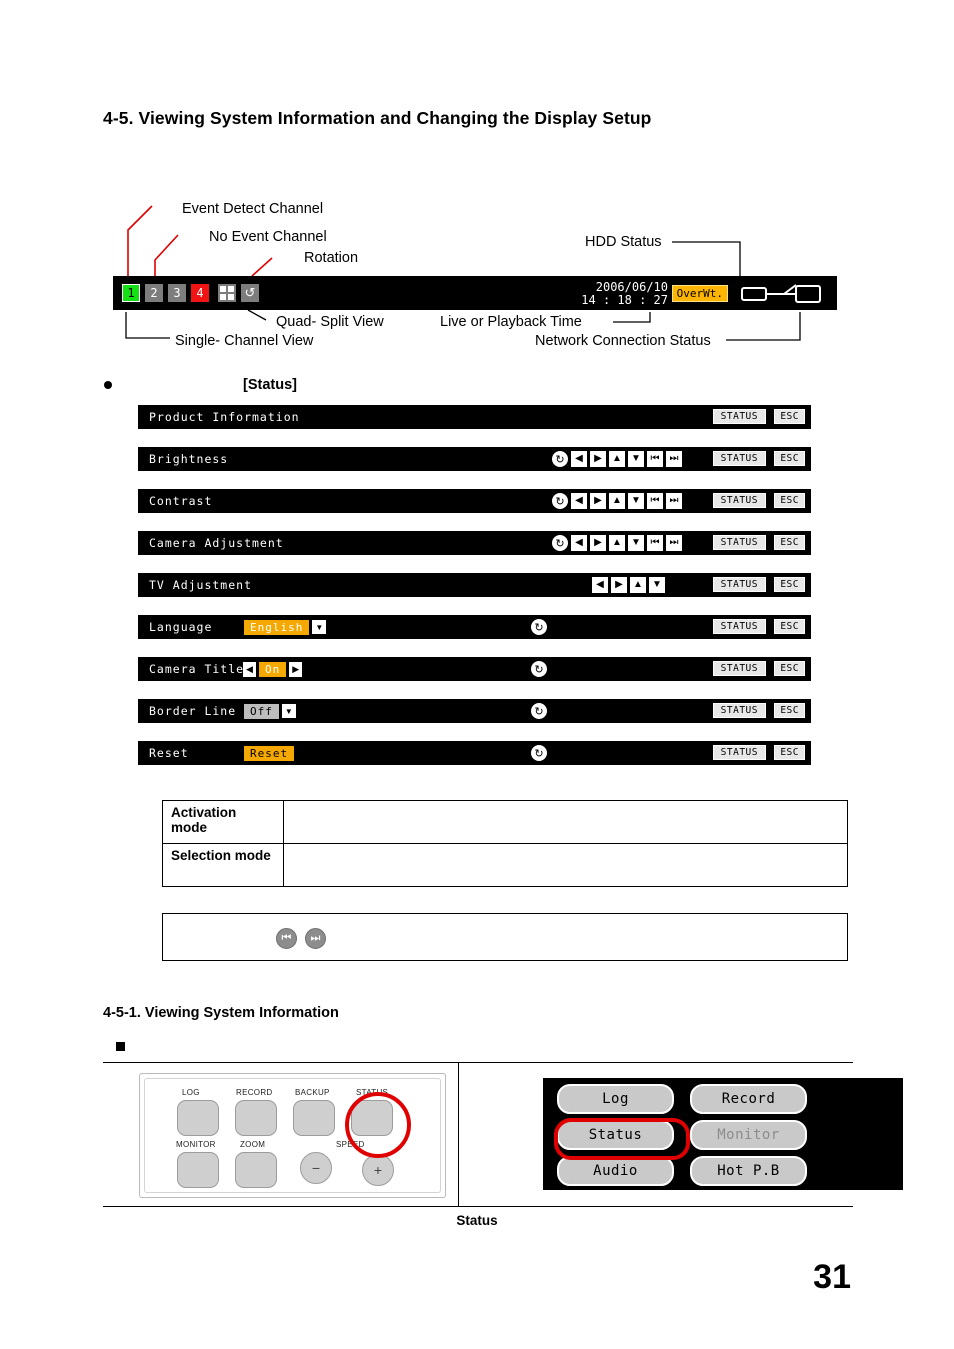 Image resolution: width=954 pixels, height=1349 pixels. What do you see at coordinates (256, 1118) in the screenshot?
I see `panel-button-record` at bounding box center [256, 1118].